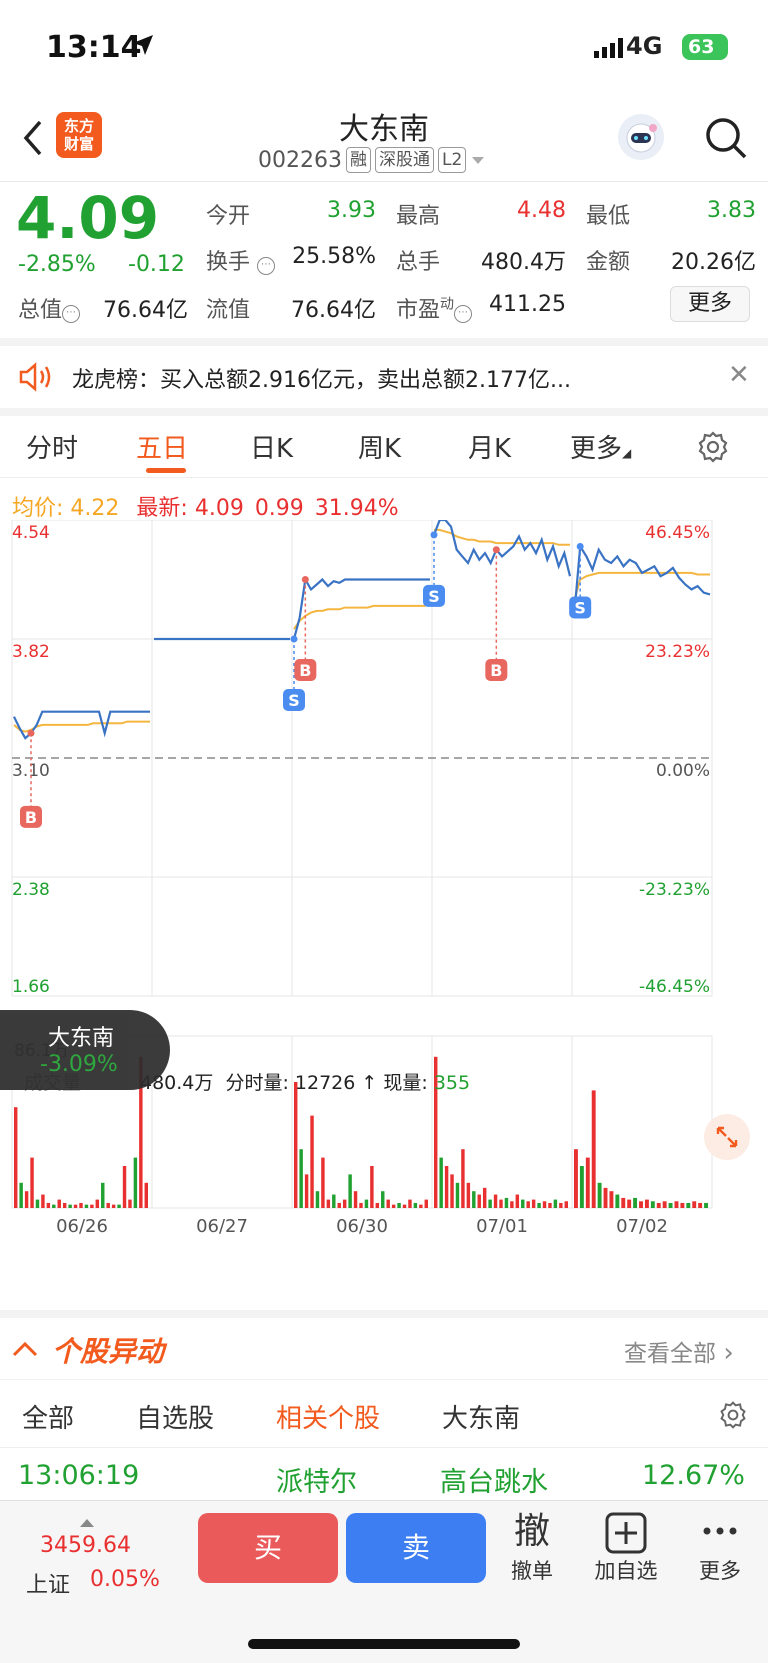 The height and width of the screenshot is (1663, 768). Describe the element at coordinates (641, 137) in the screenshot. I see `assistant-robot-icon` at that location.